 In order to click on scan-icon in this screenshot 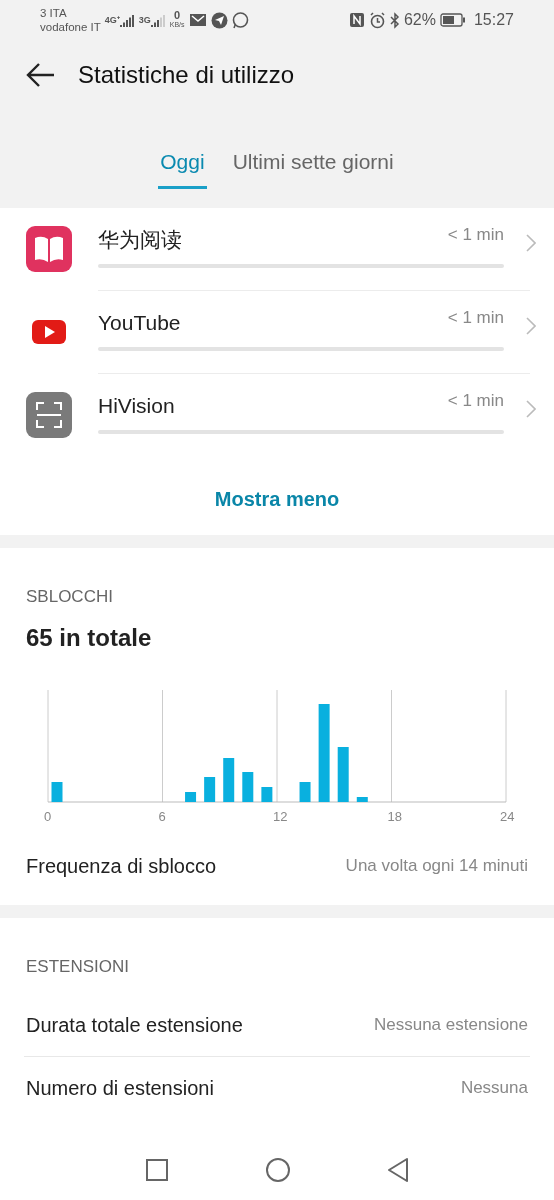, I will do `click(49, 415)`.